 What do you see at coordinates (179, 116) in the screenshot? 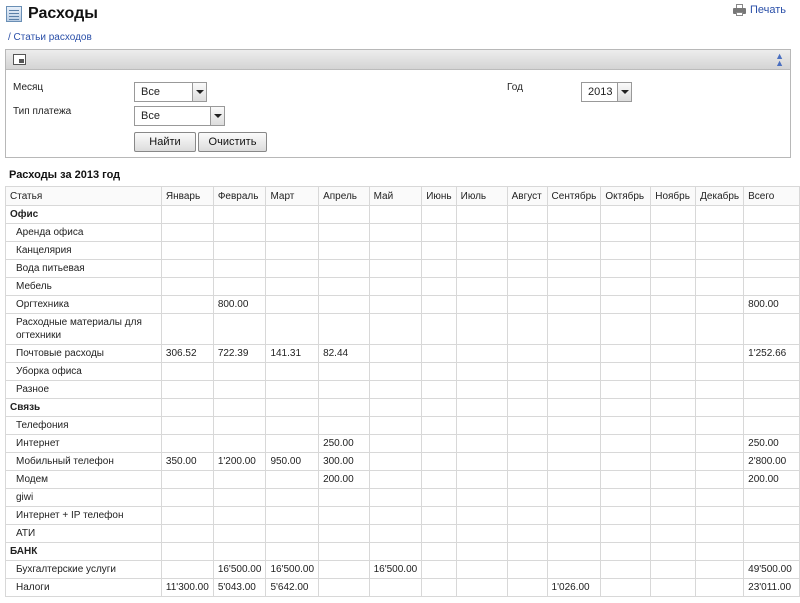
I see `payment-type-select: Все` at bounding box center [179, 116].